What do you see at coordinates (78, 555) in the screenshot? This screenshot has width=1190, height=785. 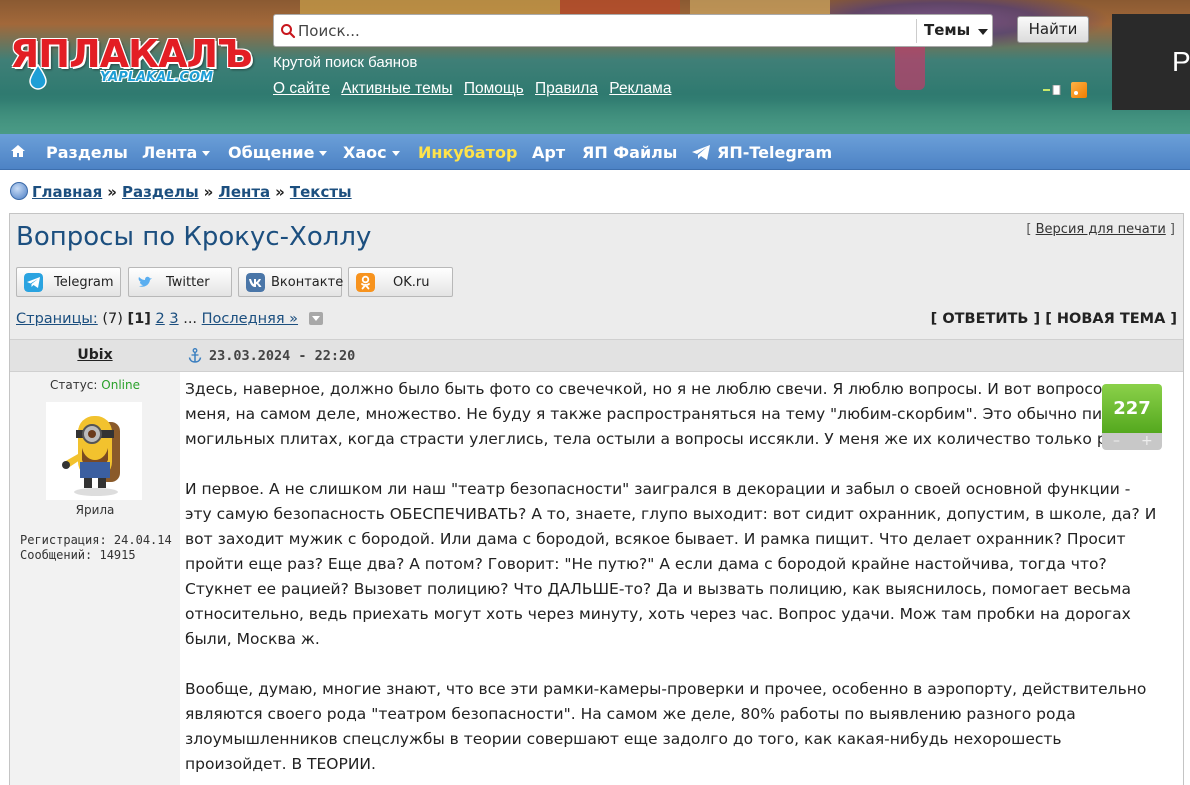 I see `author-messages: Сообщений: 14915` at bounding box center [78, 555].